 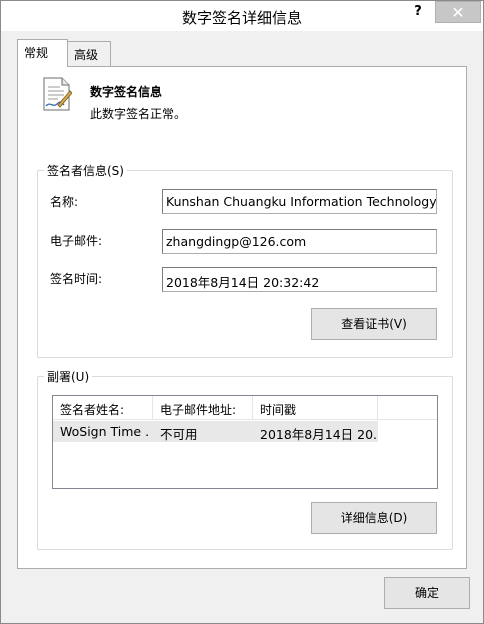 I want to click on tab-general: 常规, so click(x=42, y=53).